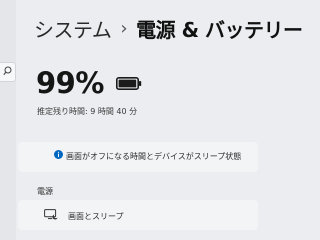 The width and height of the screenshot is (320, 240). I want to click on search-icon, so click(7, 71).